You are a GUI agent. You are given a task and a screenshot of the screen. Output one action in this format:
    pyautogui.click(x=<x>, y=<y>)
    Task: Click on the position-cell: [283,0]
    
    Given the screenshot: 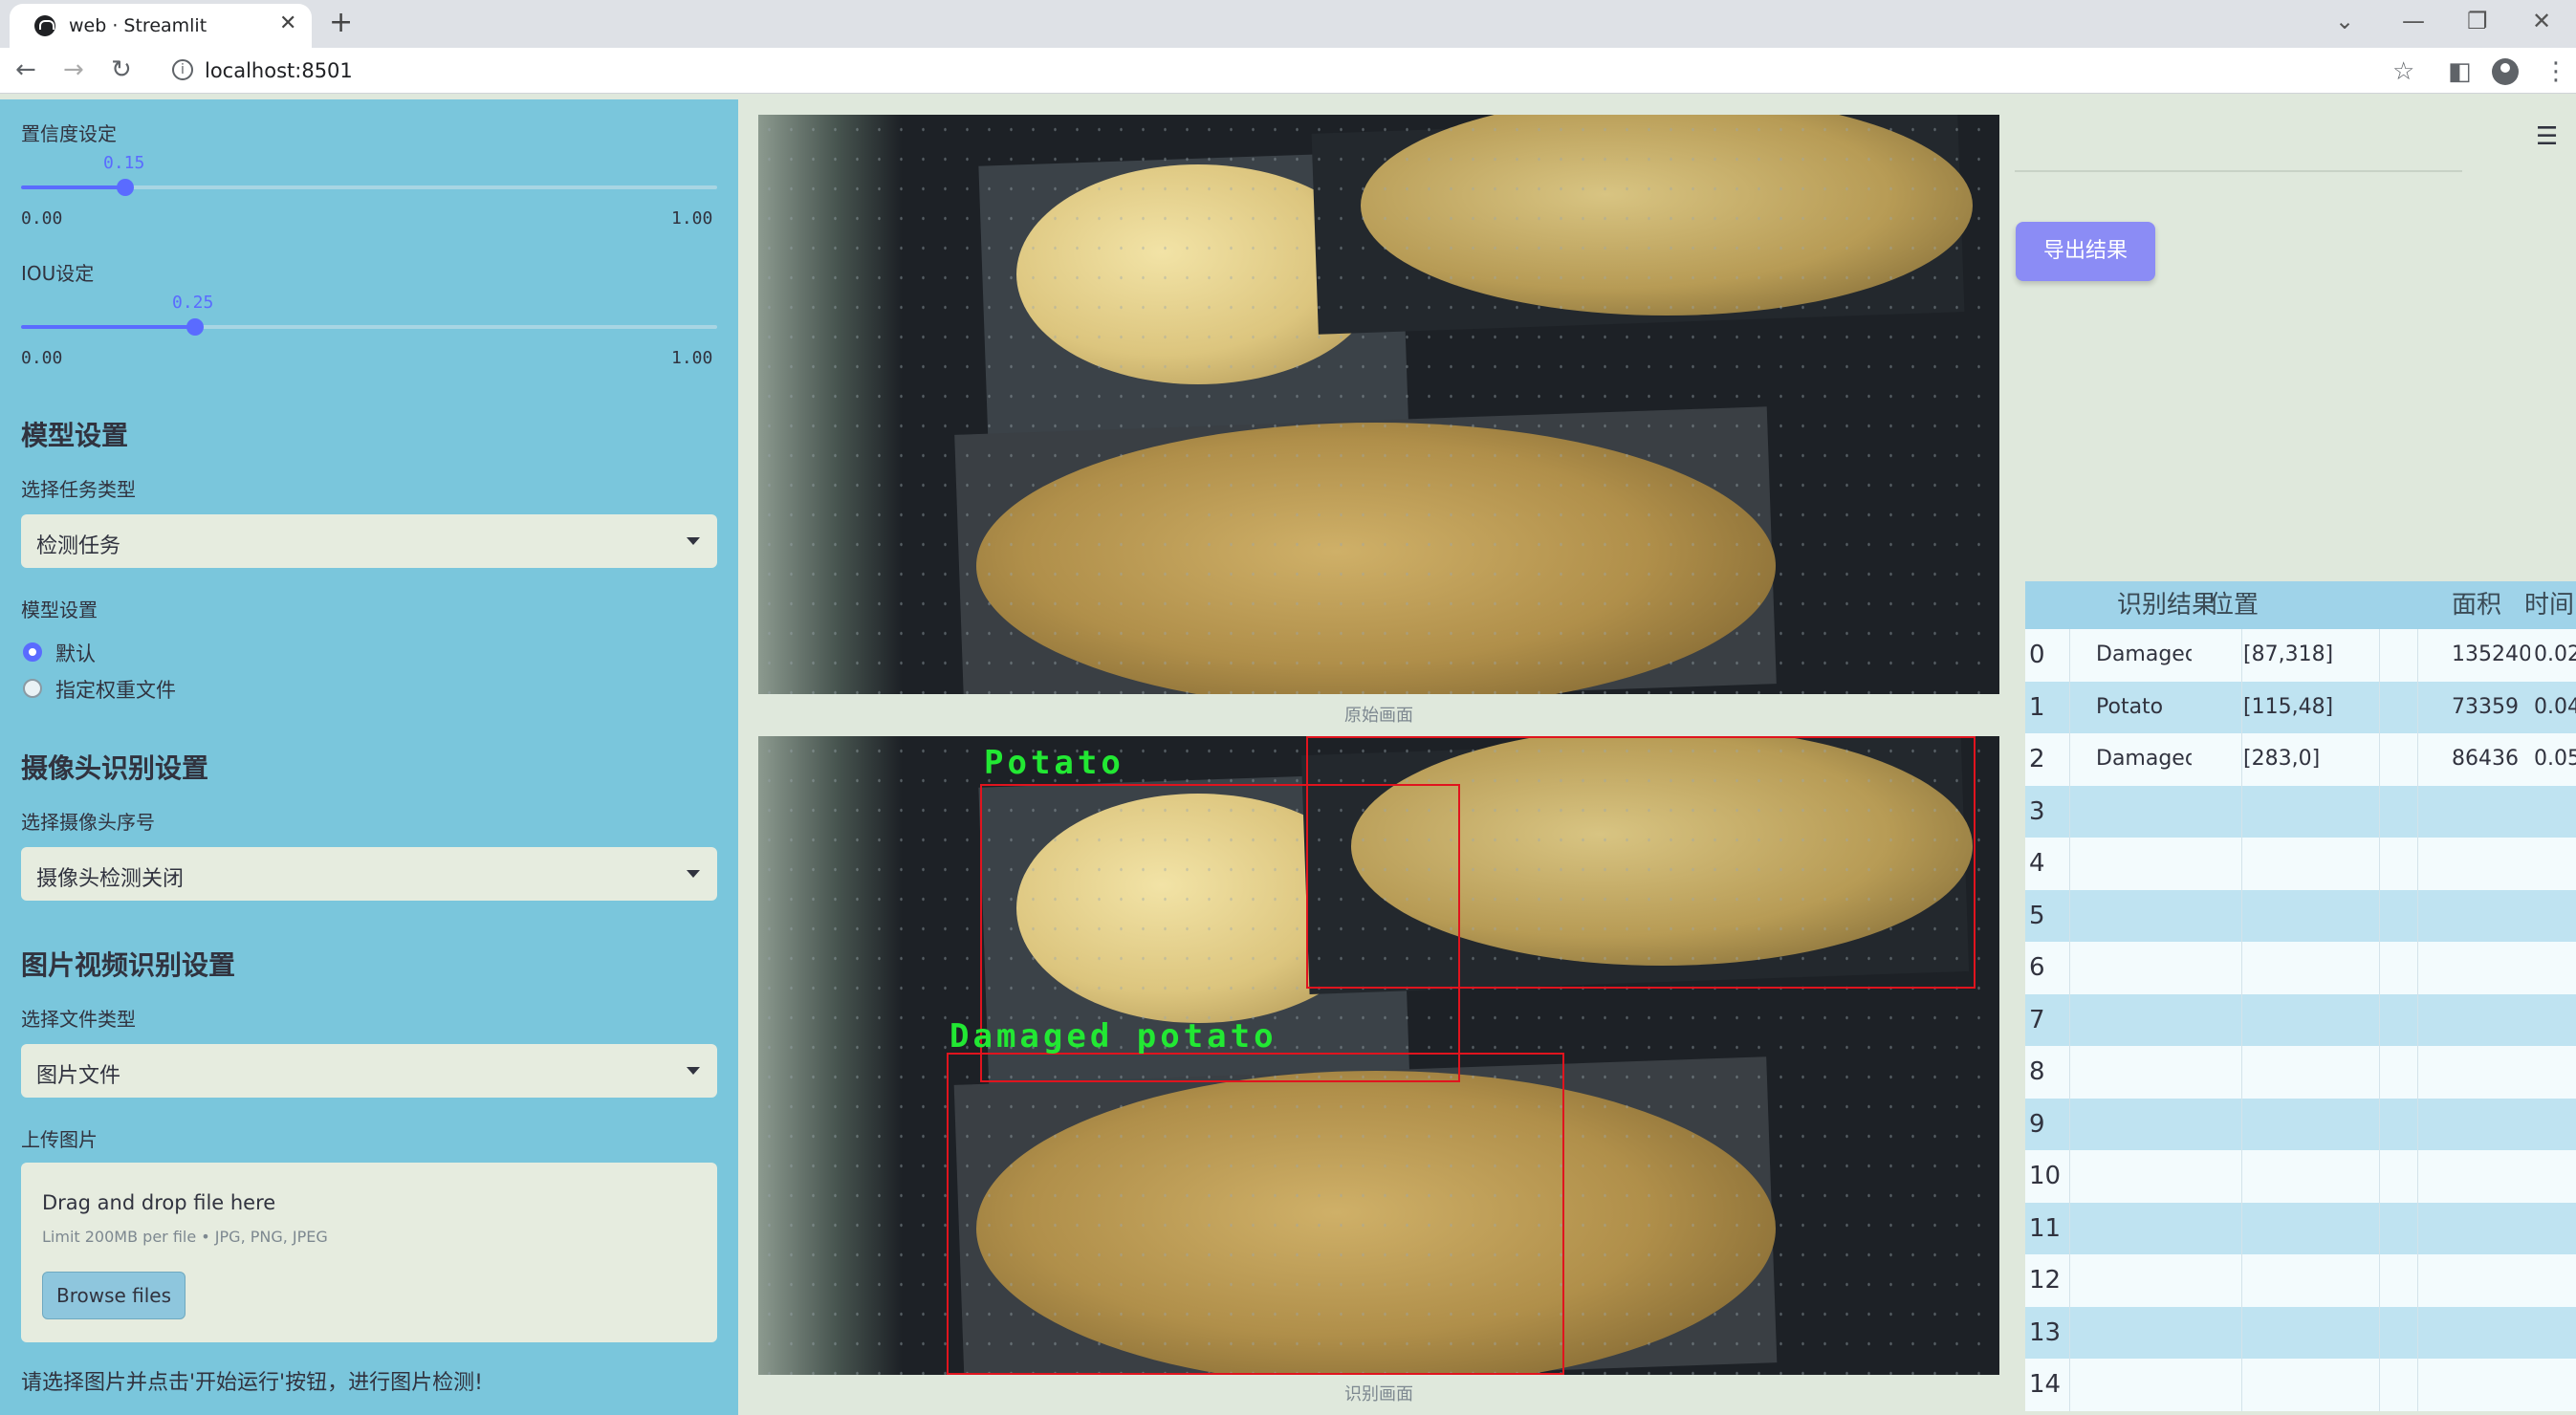 What is the action you would take?
    pyautogui.click(x=2300, y=759)
    